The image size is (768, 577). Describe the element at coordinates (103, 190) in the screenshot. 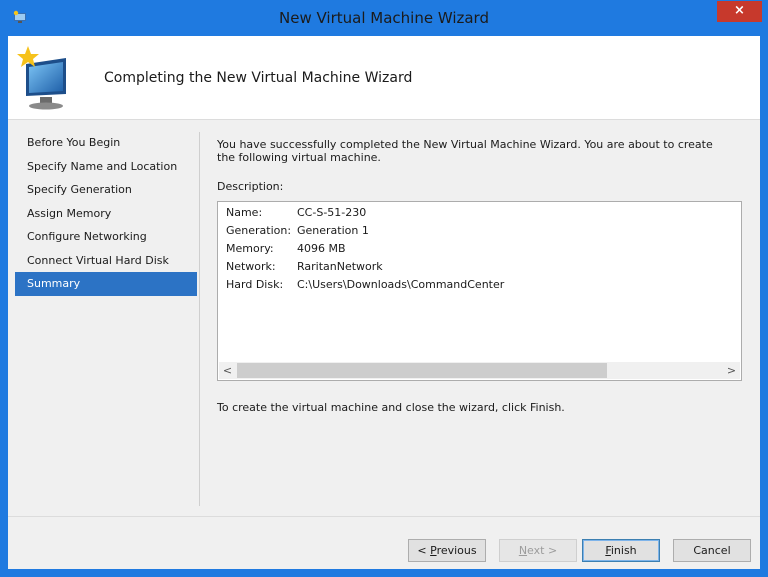

I see `nav-step-specify-generation: Specify Generation` at that location.